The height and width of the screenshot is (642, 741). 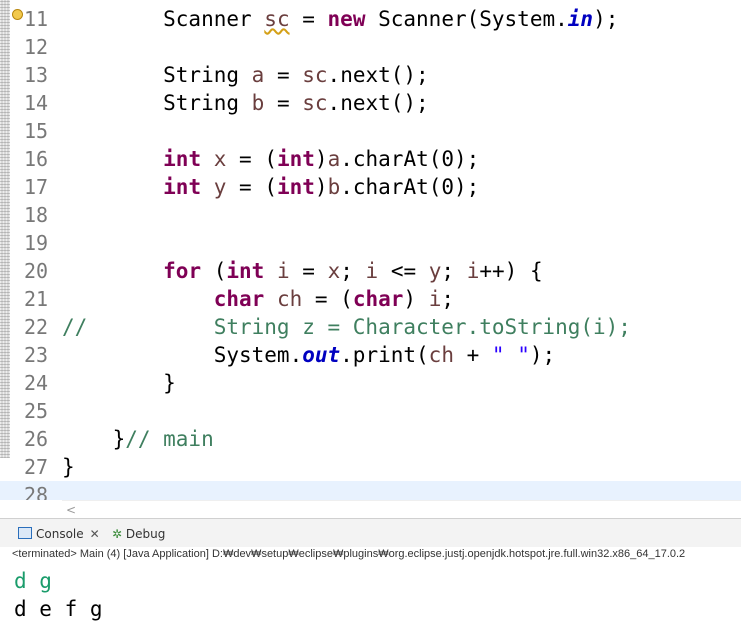 I want to click on bug-icon: ✲, so click(x=117, y=534).